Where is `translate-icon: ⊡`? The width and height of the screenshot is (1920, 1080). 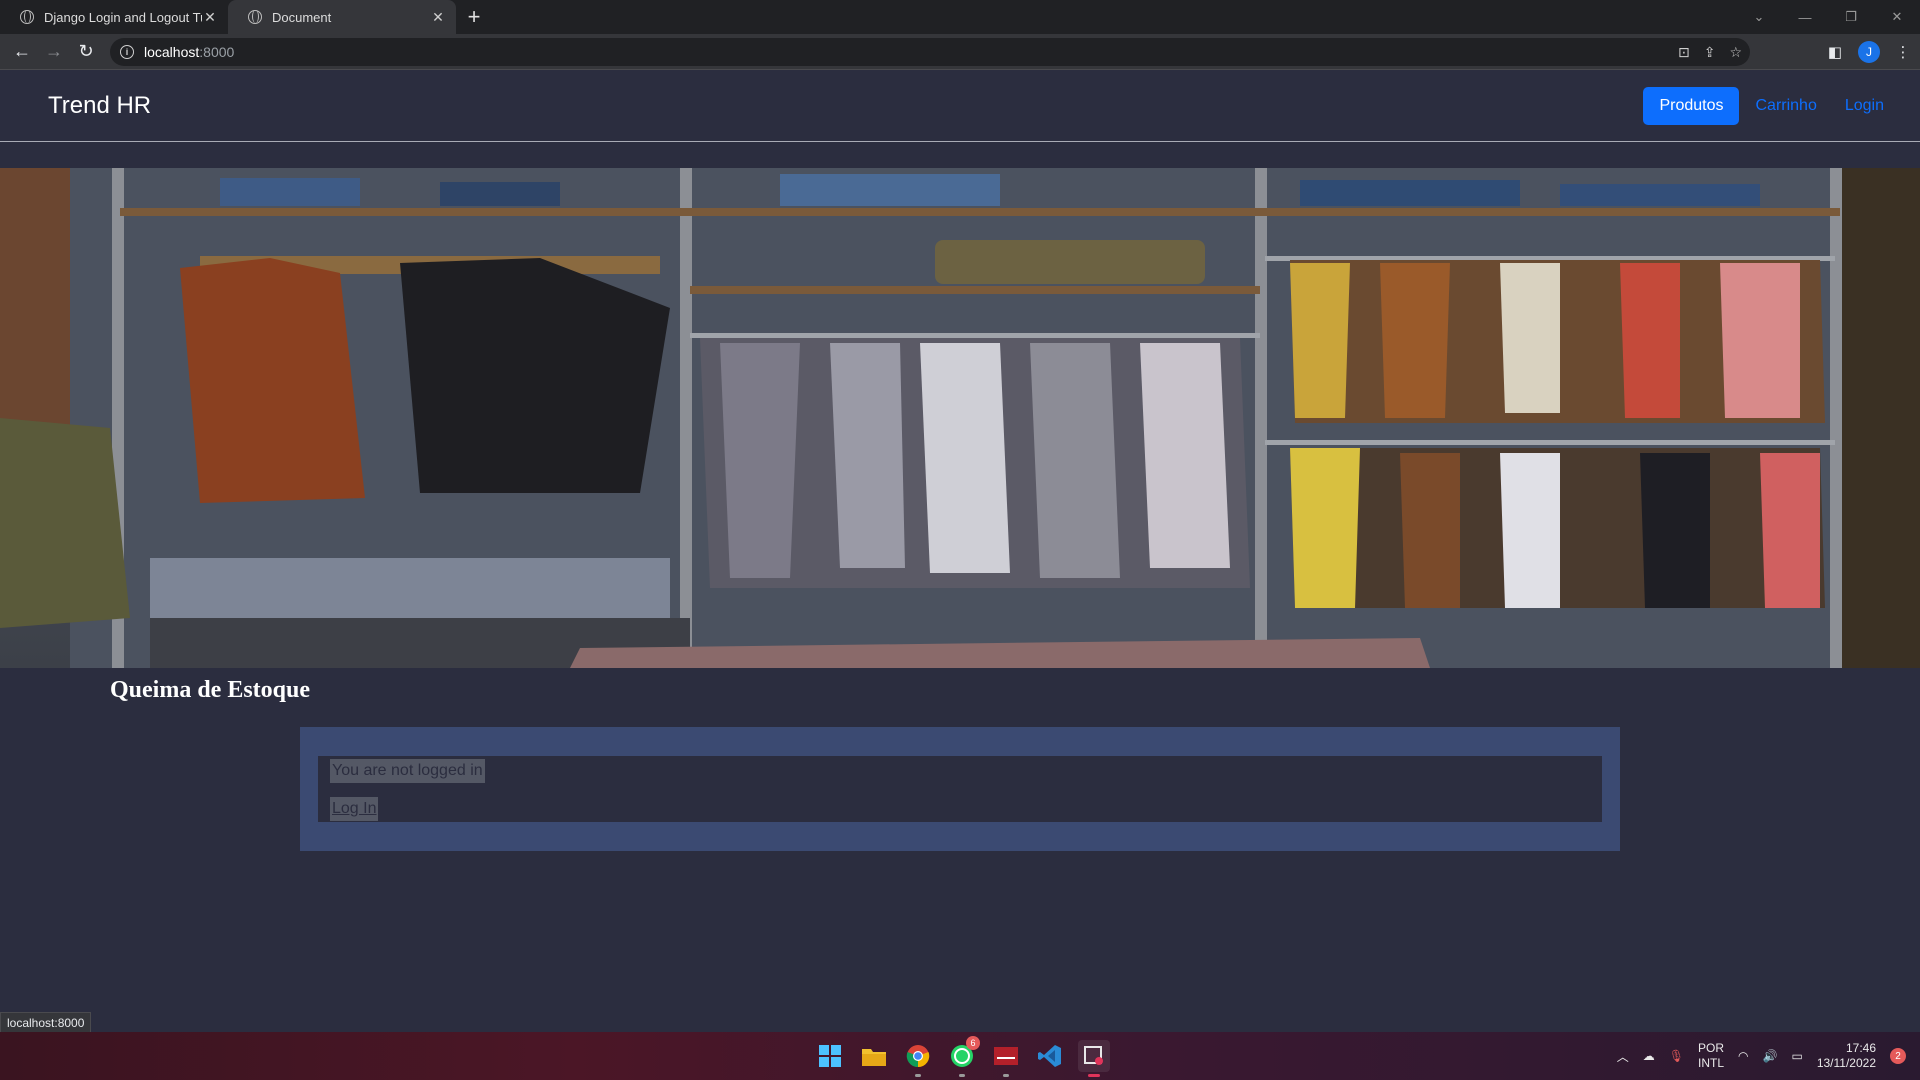 translate-icon: ⊡ is located at coordinates (1684, 52).